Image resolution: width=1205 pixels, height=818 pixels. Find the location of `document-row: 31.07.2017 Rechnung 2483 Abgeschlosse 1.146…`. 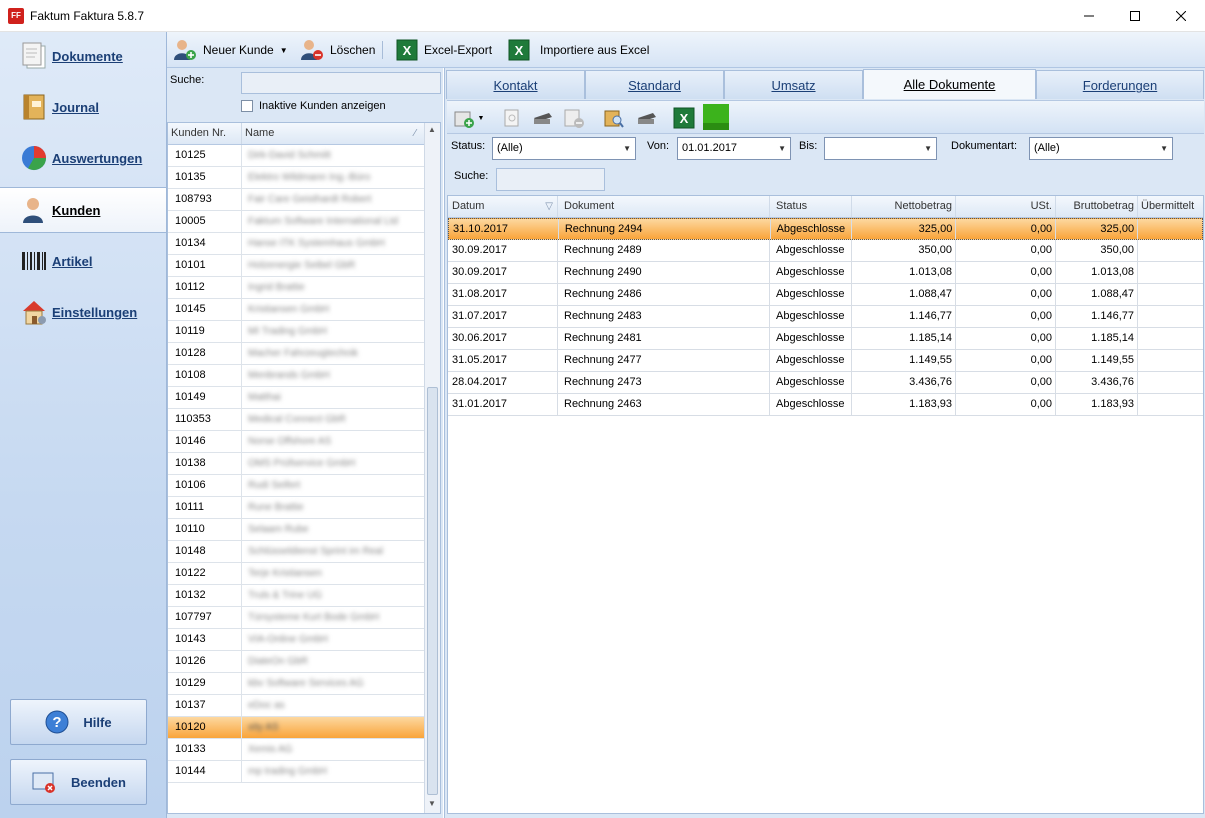

document-row: 31.07.2017 Rechnung 2483 Abgeschlosse 1.146… is located at coordinates (825, 317).